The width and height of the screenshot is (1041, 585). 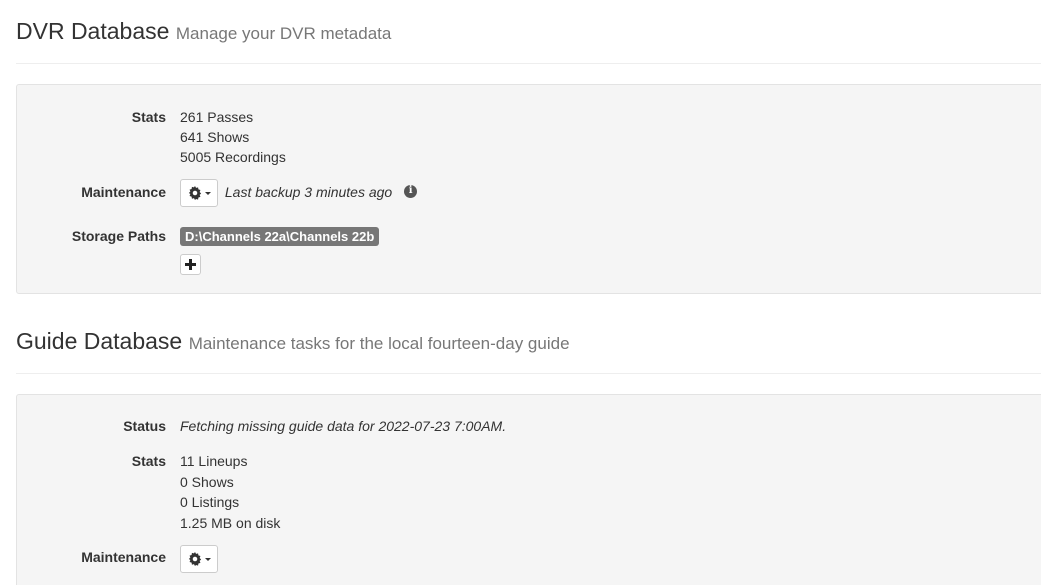 I want to click on dvr-stat-passes: 261 Passes, so click(x=217, y=117).